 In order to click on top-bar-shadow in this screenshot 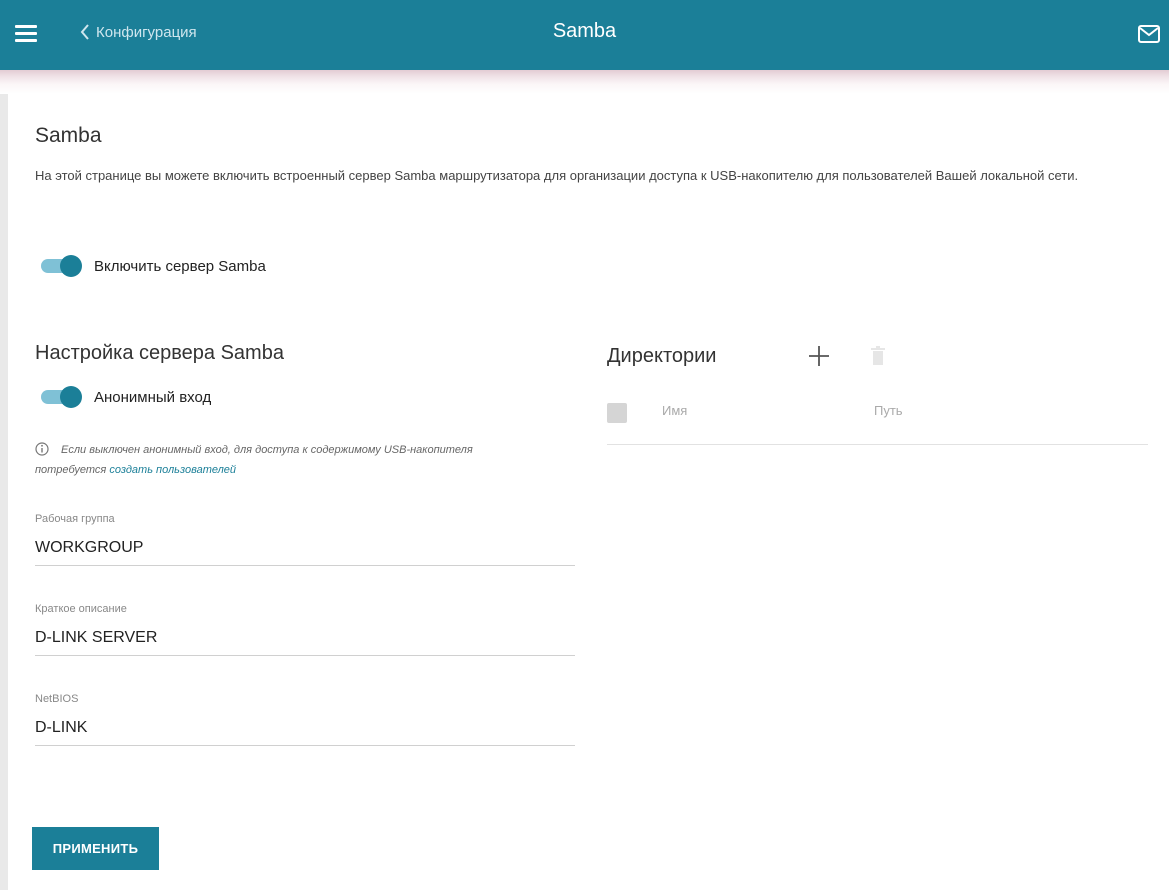, I will do `click(584, 82)`.